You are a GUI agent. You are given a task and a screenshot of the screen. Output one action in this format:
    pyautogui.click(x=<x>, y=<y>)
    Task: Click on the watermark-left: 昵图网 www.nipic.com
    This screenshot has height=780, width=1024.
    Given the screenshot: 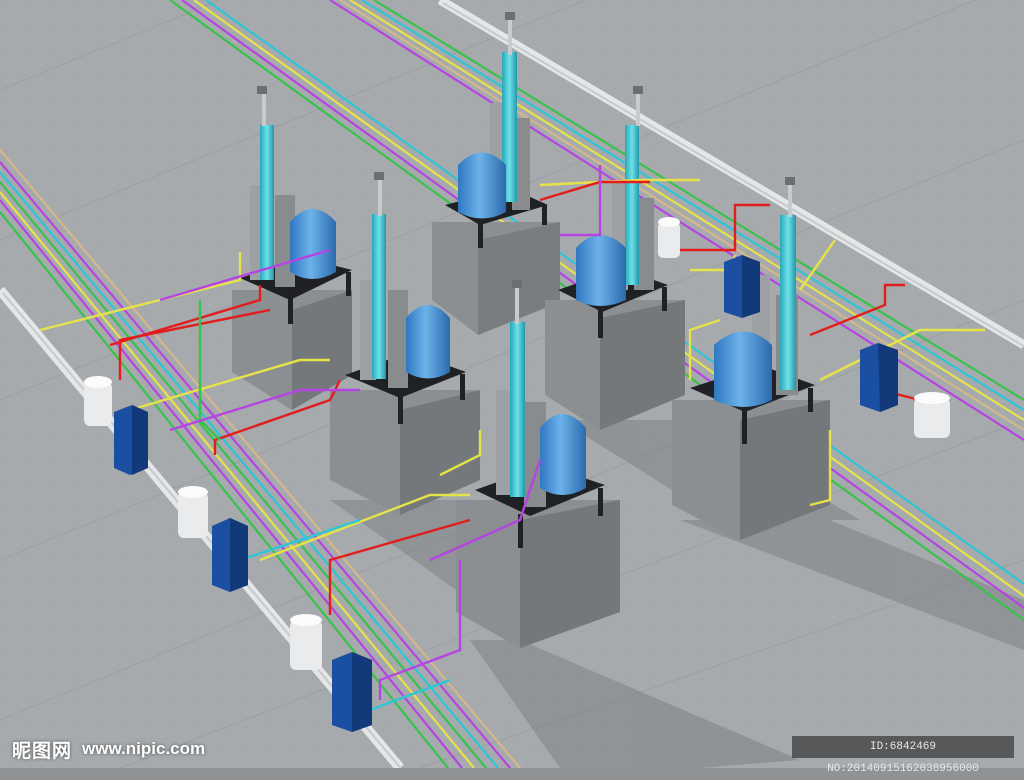 What is the action you would take?
    pyautogui.click(x=108, y=749)
    